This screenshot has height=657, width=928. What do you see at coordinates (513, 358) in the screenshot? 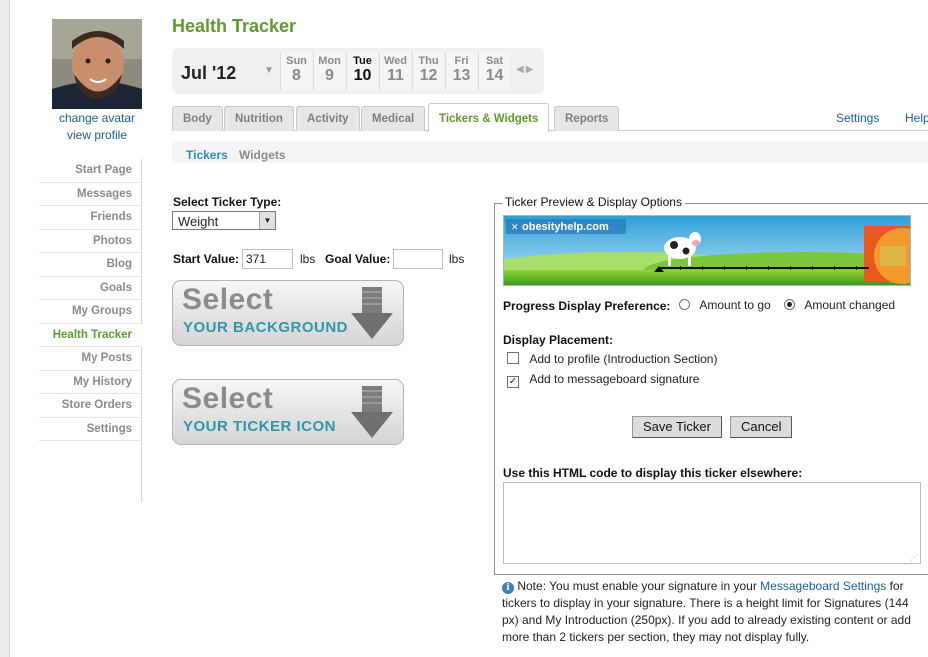
I see `checkbox` at bounding box center [513, 358].